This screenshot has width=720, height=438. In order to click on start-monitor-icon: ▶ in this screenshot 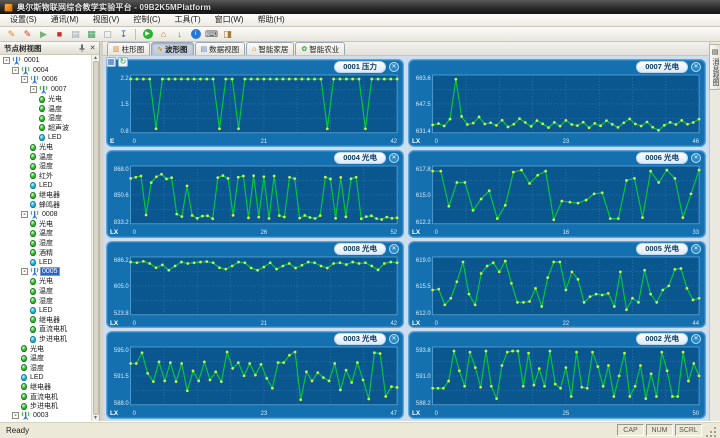, I will do `click(147, 34)`.